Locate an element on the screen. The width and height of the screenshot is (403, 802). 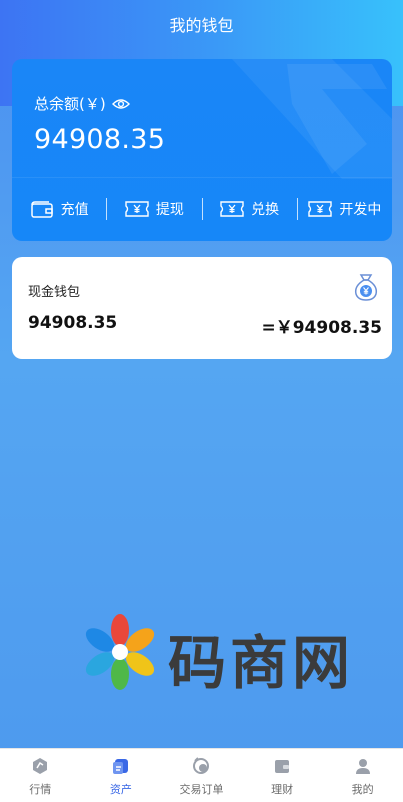
money-bag-icon is located at coordinates (366, 287).